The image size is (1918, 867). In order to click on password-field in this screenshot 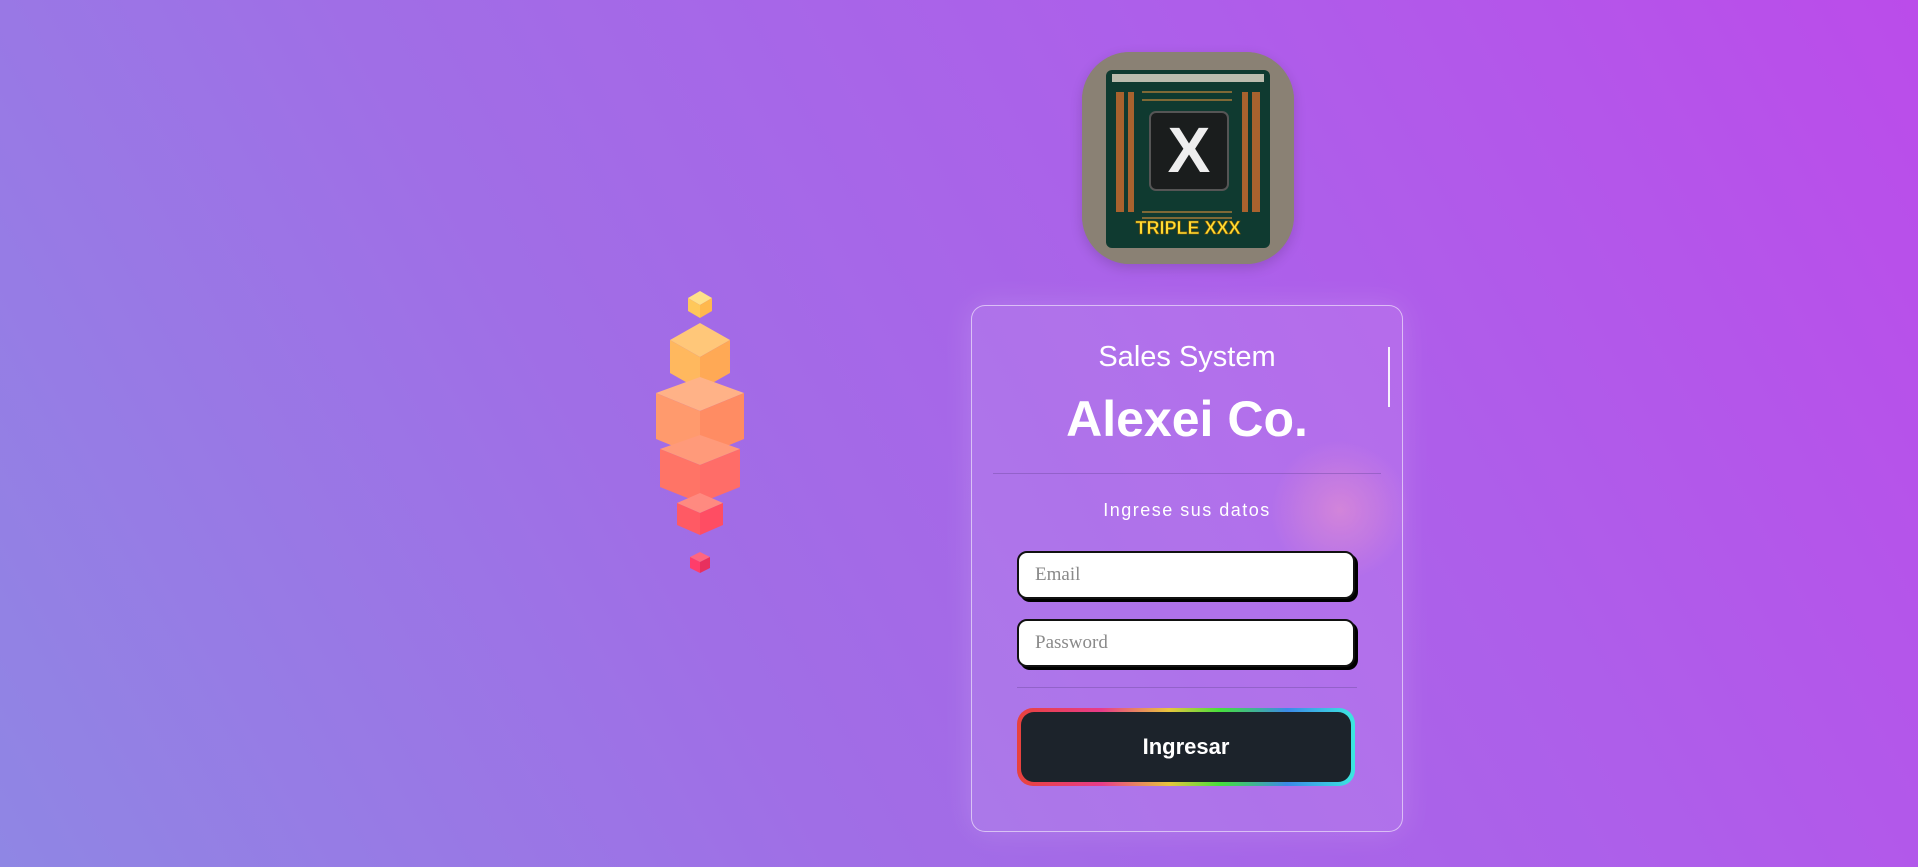, I will do `click(1186, 643)`.